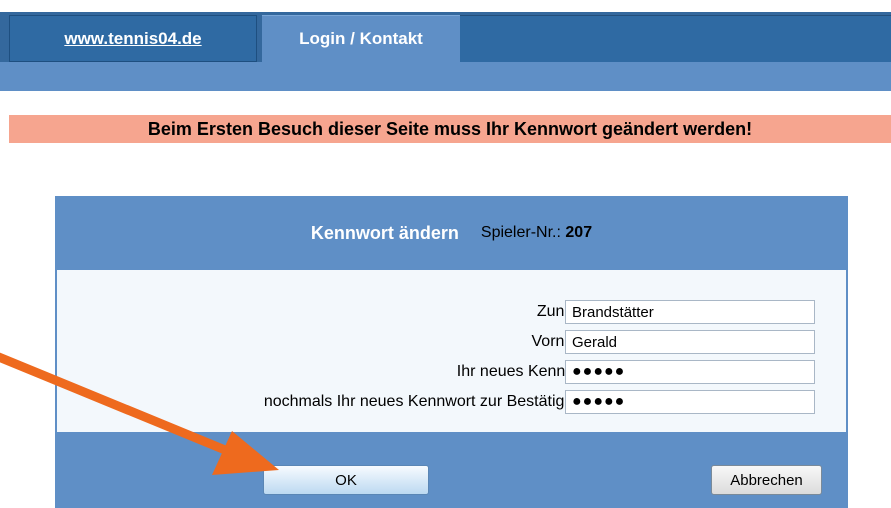 This screenshot has height=508, width=891. Describe the element at coordinates (690, 312) in the screenshot. I see `lastname-field` at that location.